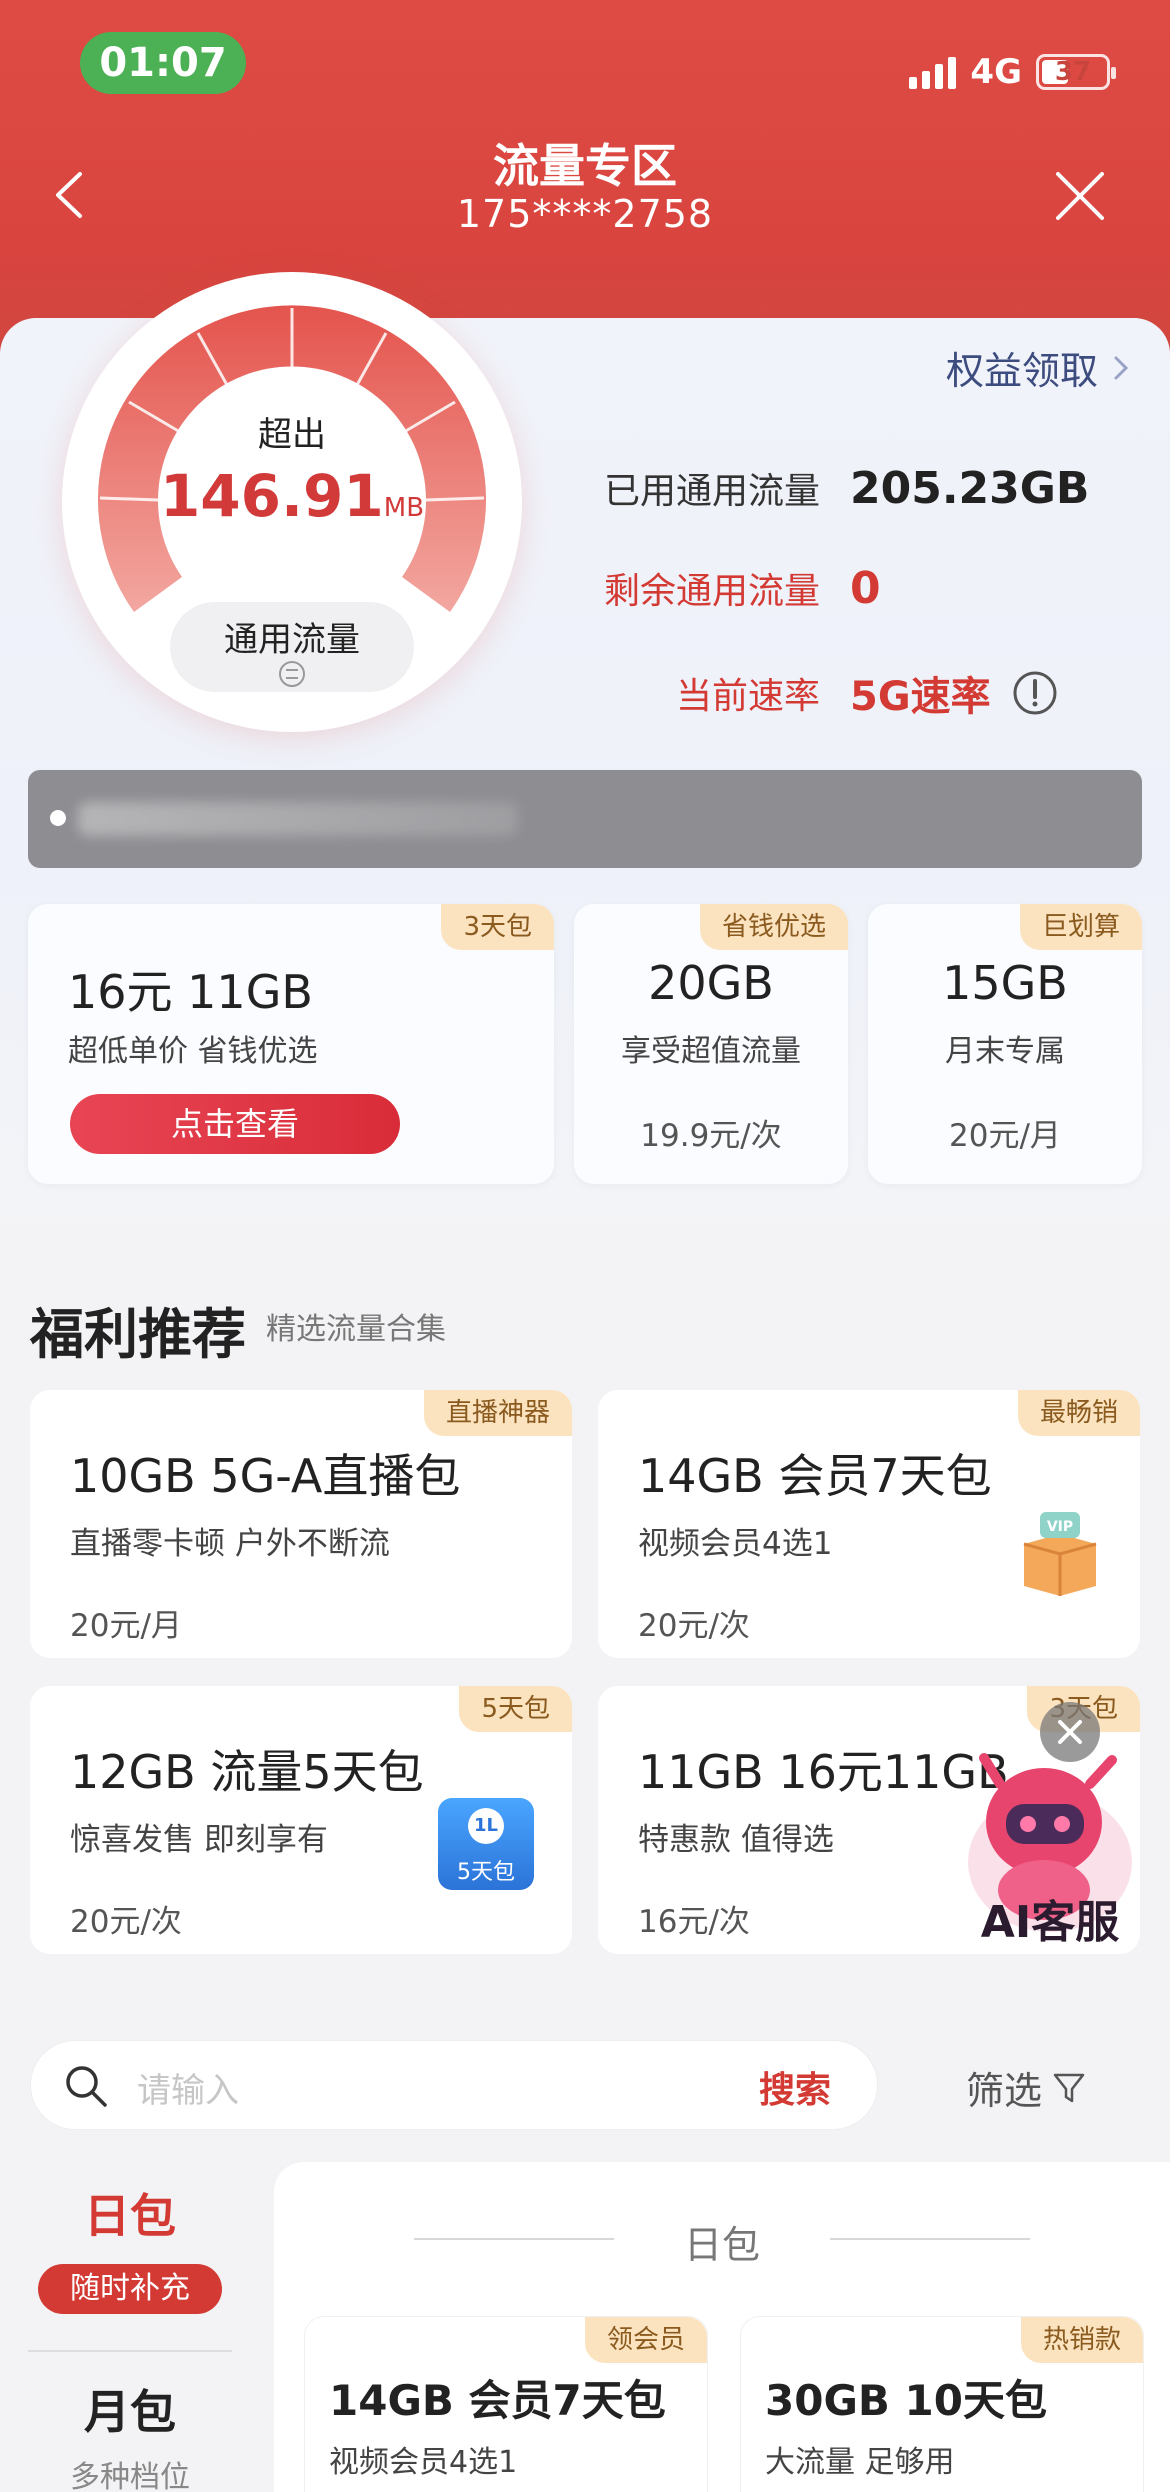  What do you see at coordinates (1005, 1136) in the screenshot?
I see `package-price: 20元/月` at bounding box center [1005, 1136].